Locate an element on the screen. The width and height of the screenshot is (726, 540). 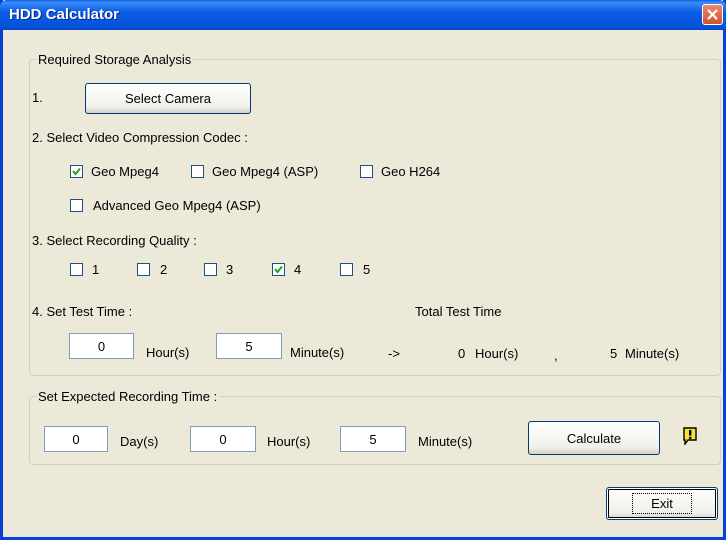
close-button is located at coordinates (712, 14).